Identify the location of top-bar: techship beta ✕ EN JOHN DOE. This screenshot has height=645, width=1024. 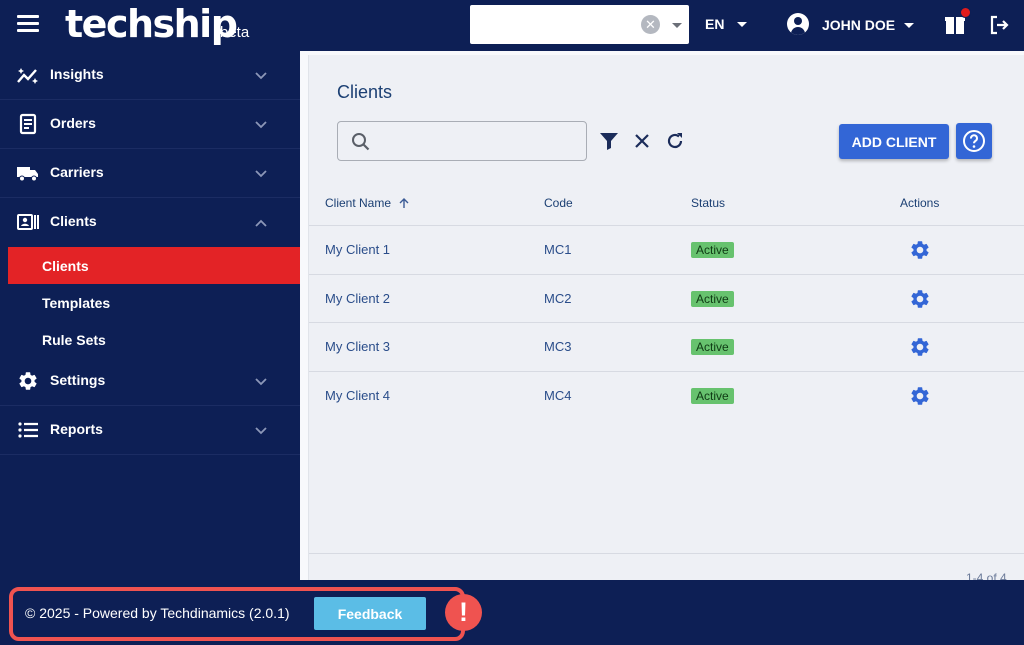
(512, 25).